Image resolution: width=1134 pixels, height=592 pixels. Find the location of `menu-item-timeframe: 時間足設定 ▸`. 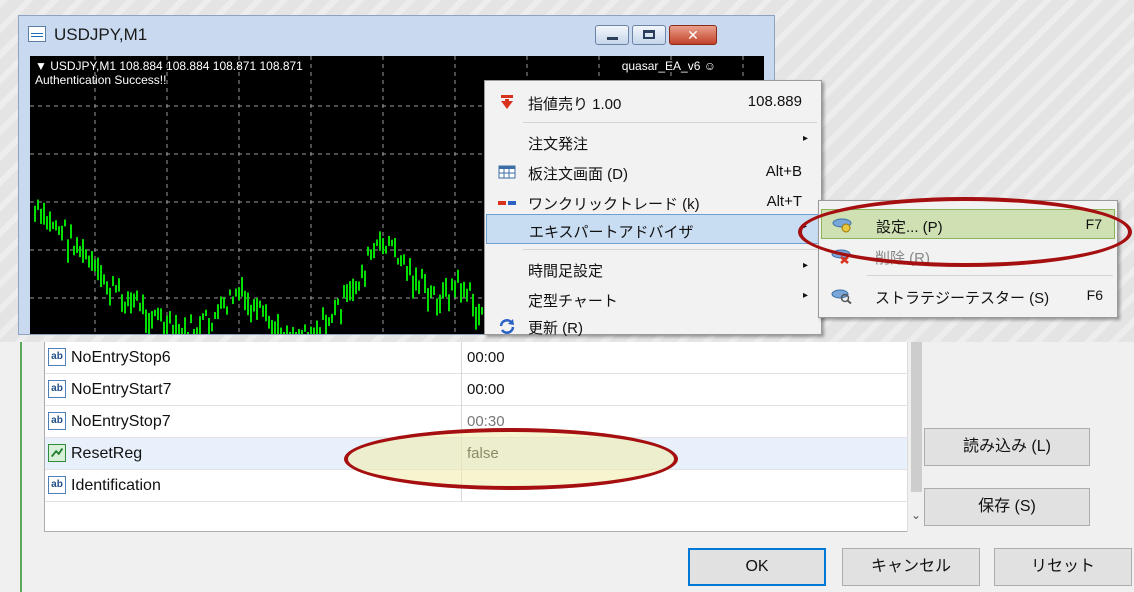

menu-item-timeframe: 時間足設定 ▸ is located at coordinates (653, 269).